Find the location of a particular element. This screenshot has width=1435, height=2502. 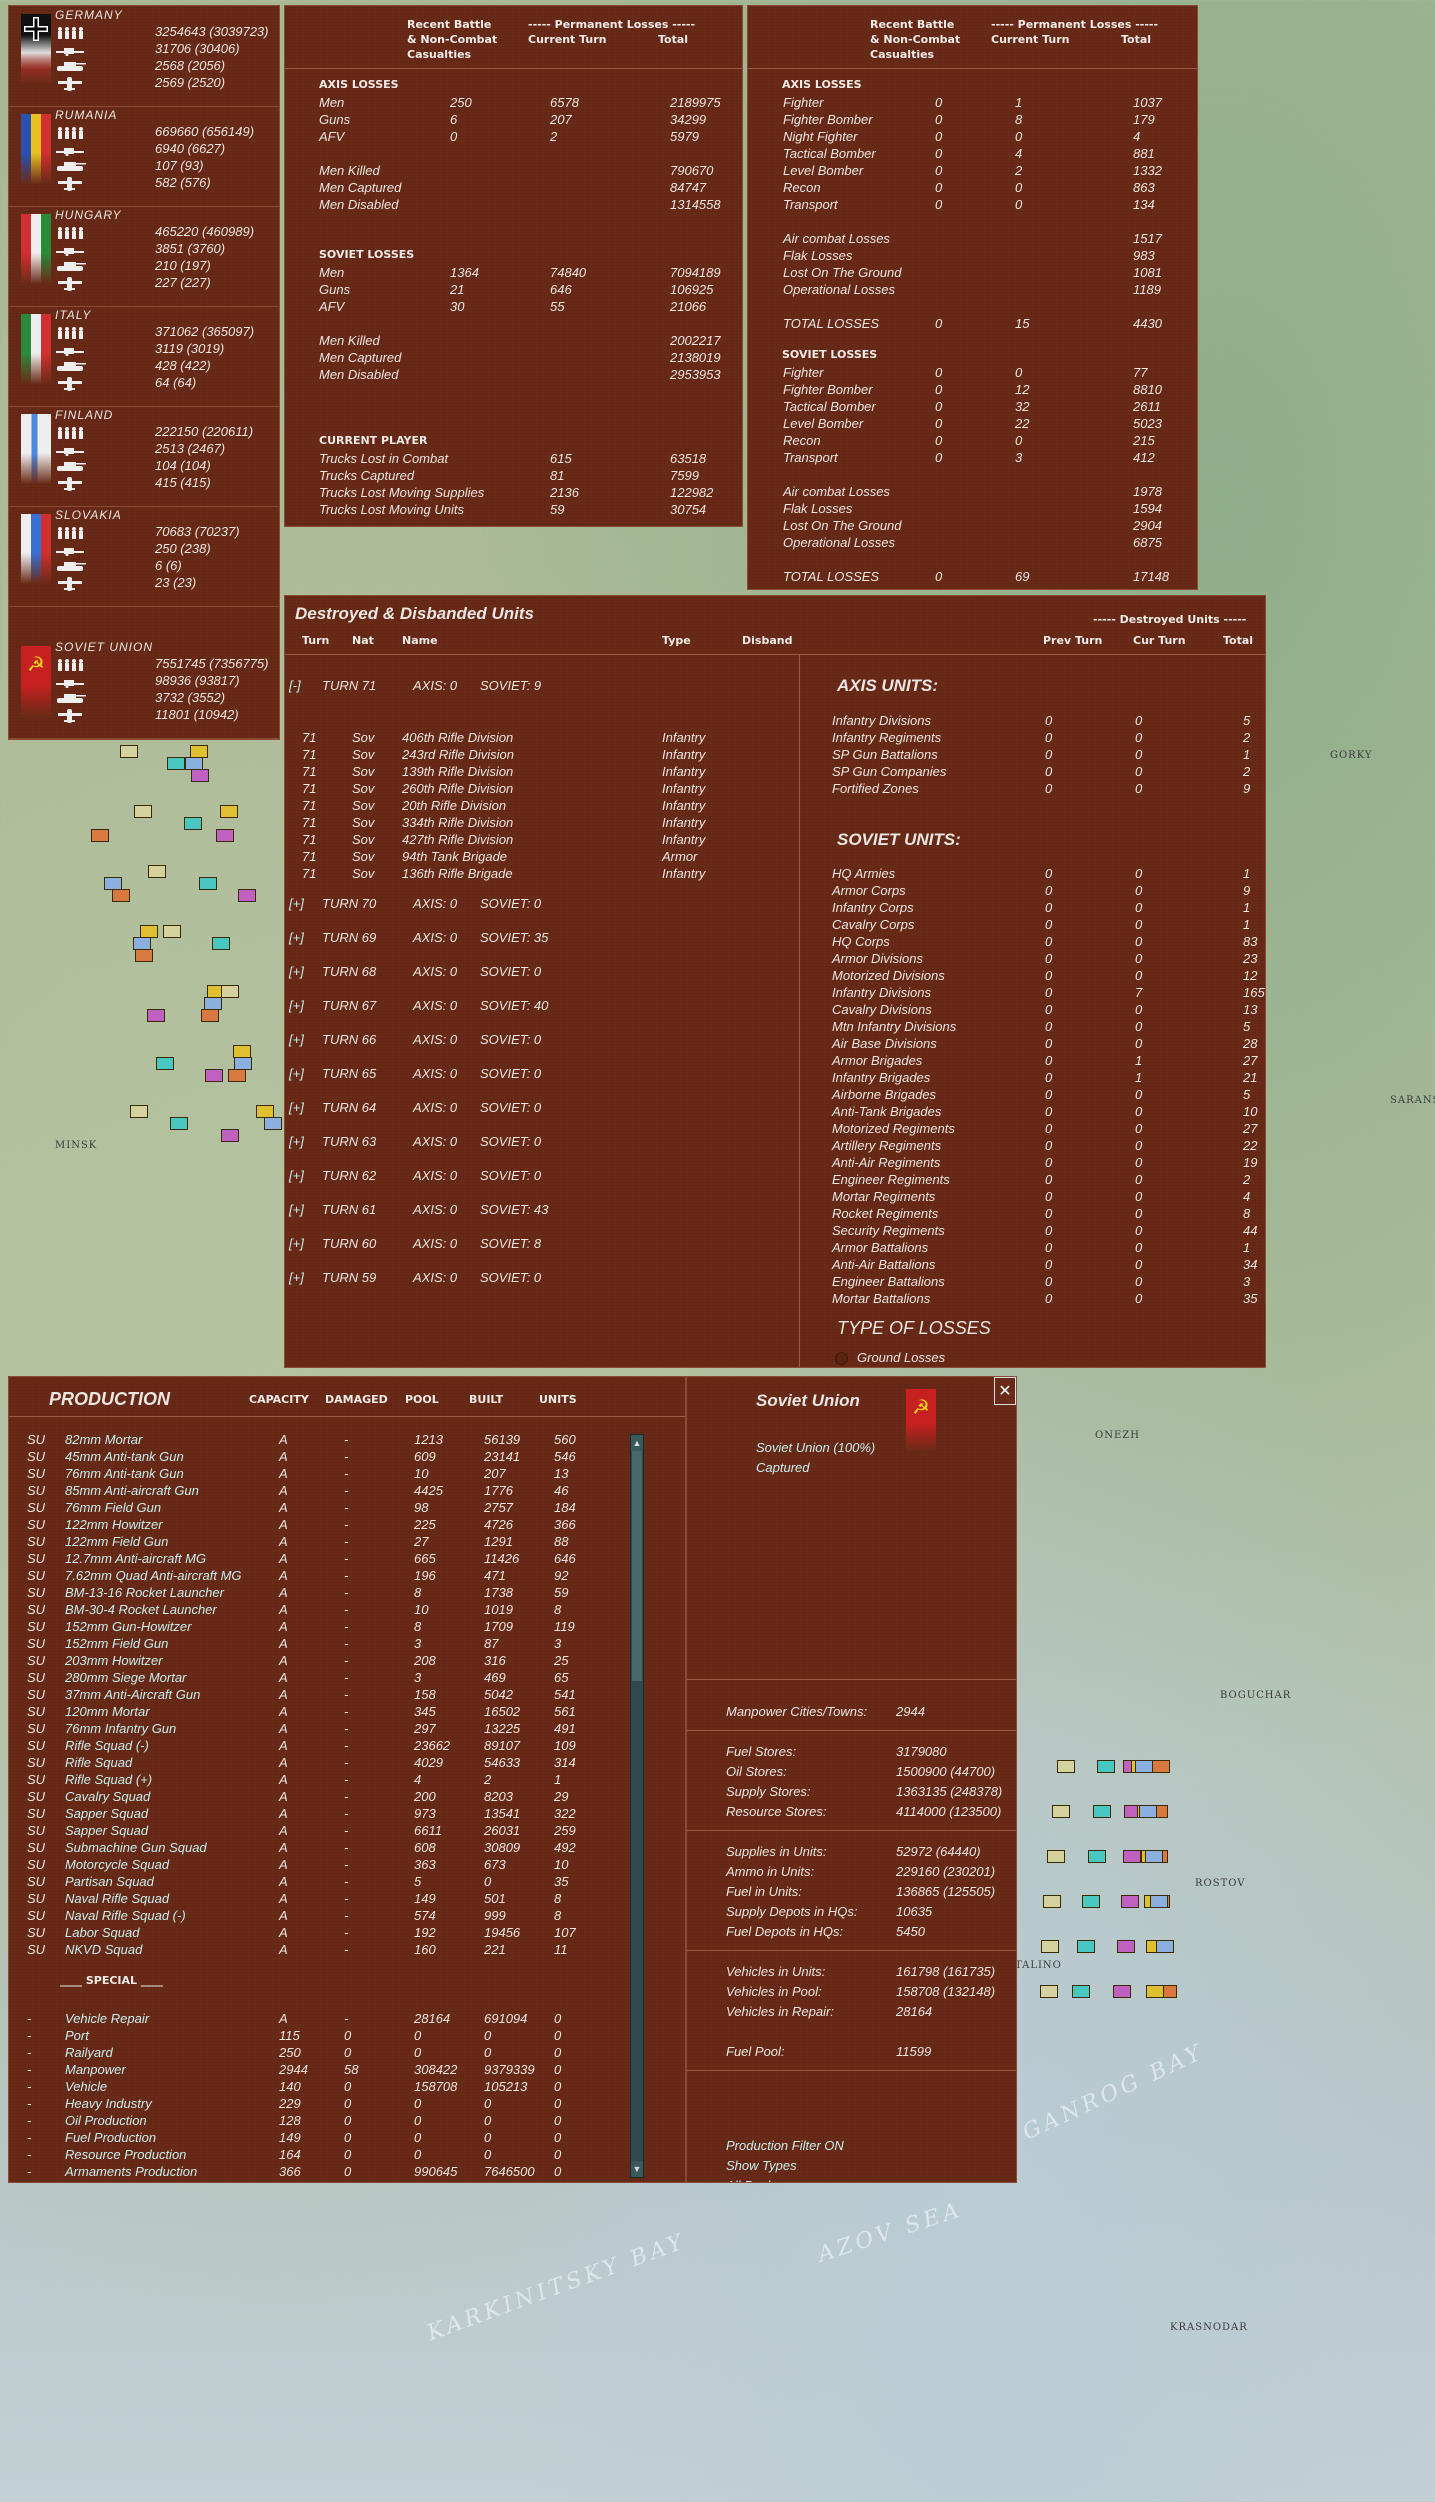

production-row: SU Motorcycle Squad A - 363 673 10 is located at coordinates (347, 1864).